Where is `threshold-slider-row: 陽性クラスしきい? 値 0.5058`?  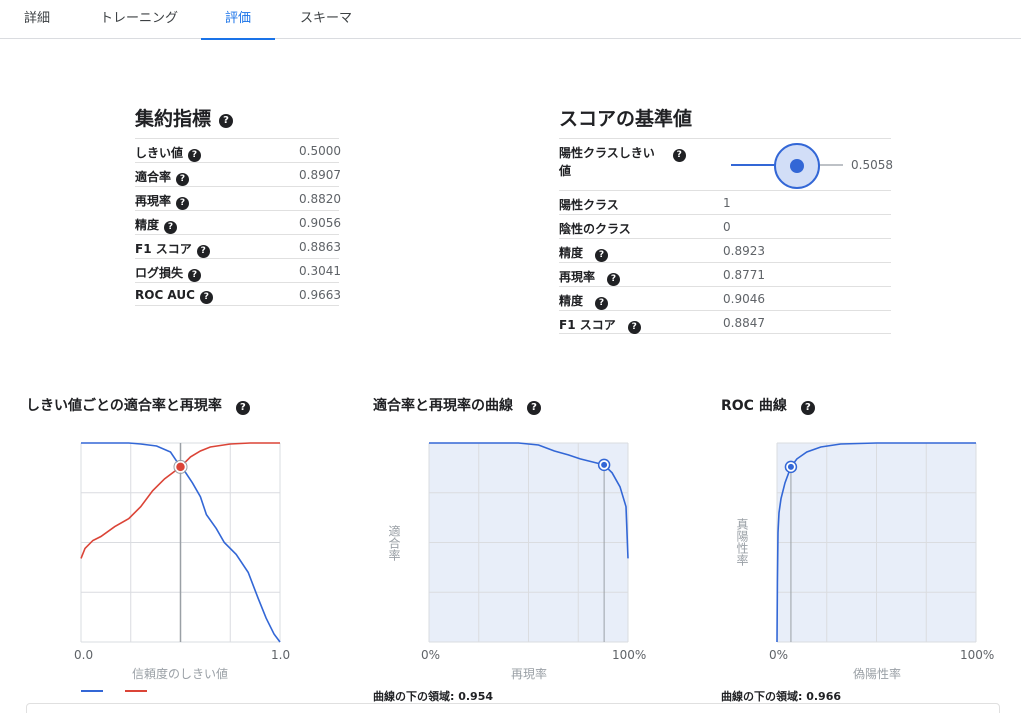 threshold-slider-row: 陽性クラスしきい? 値 0.5058 is located at coordinates (726, 164).